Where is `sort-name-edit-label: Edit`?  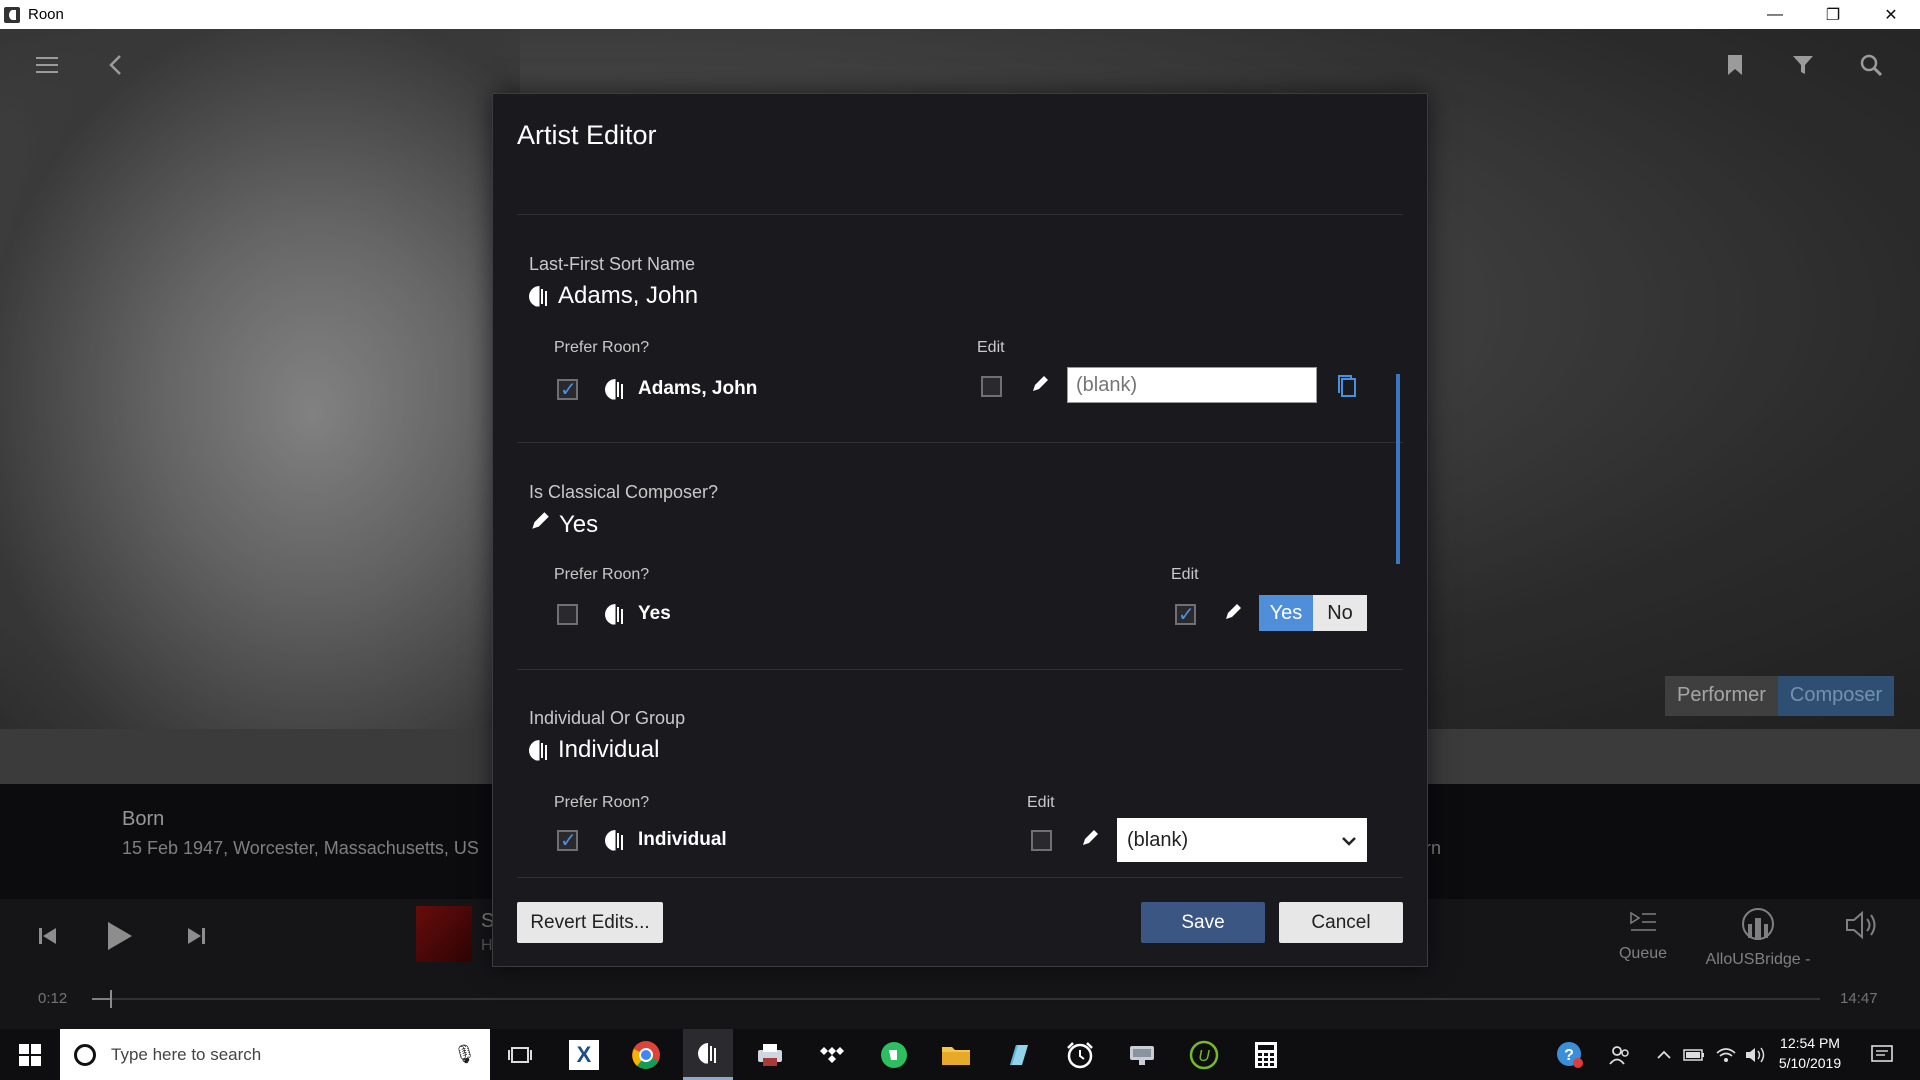 sort-name-edit-label: Edit is located at coordinates (991, 347).